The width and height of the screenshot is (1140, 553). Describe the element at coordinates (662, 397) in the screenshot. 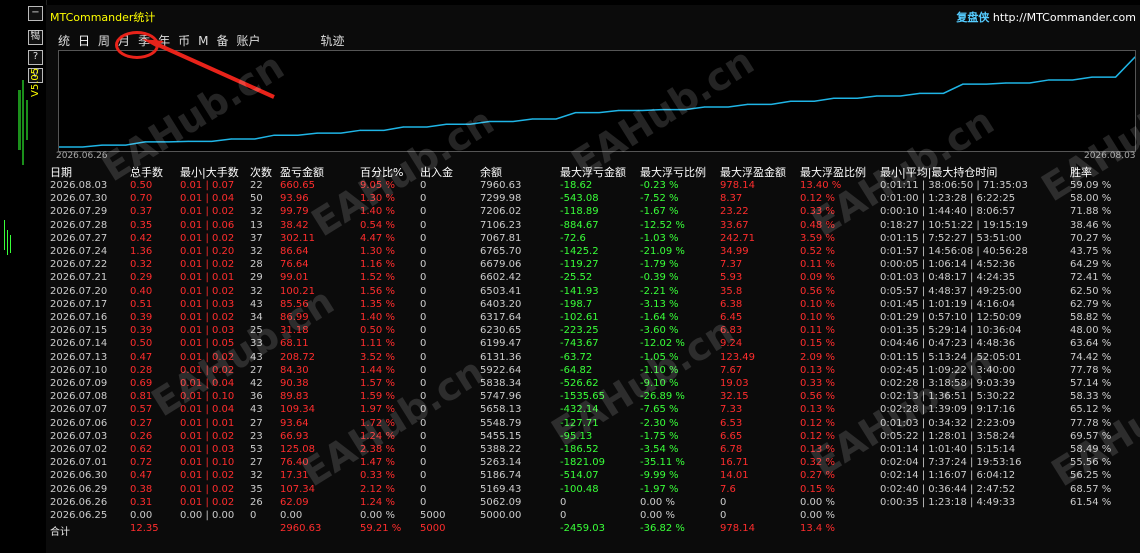

I see `table-cell: -26.89 %` at that location.